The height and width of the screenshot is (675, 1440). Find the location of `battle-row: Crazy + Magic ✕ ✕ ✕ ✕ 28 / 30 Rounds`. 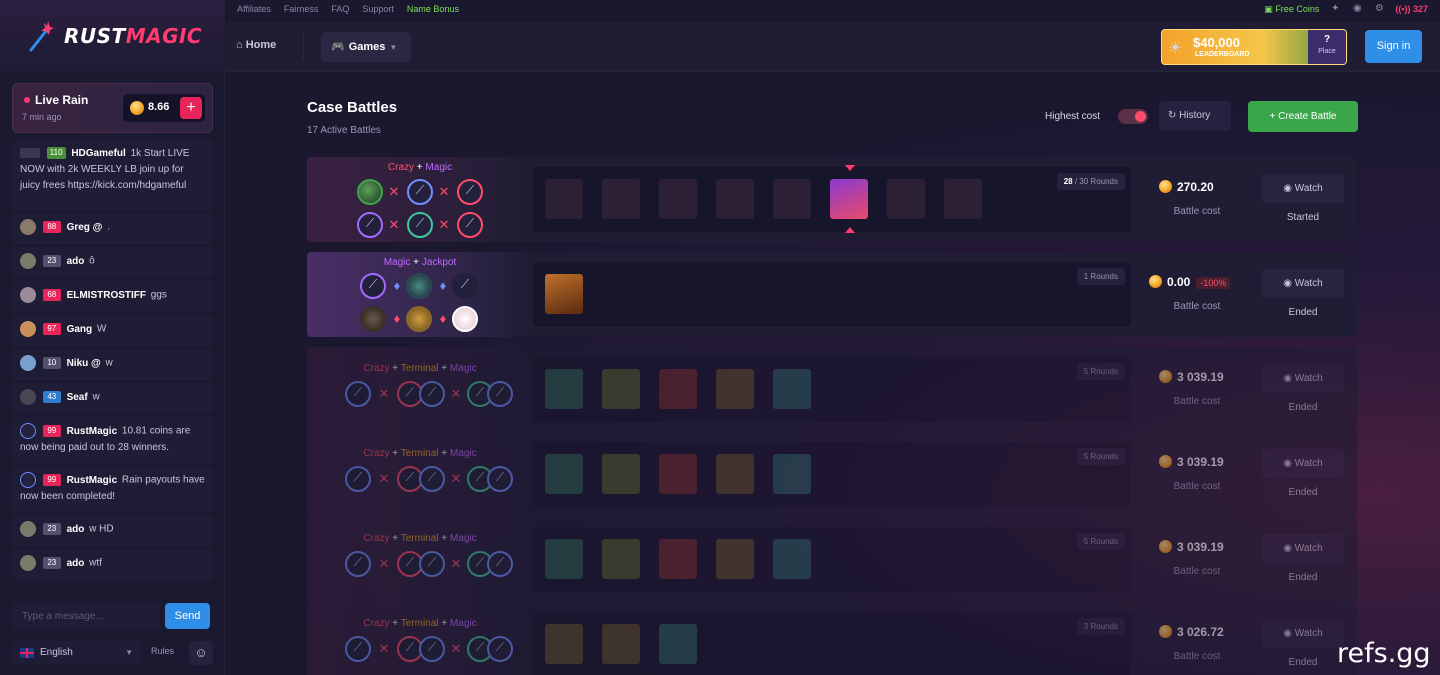

battle-row: Crazy + Magic ✕ ✕ ✕ ✕ 28 / 30 Rounds is located at coordinates (832, 199).